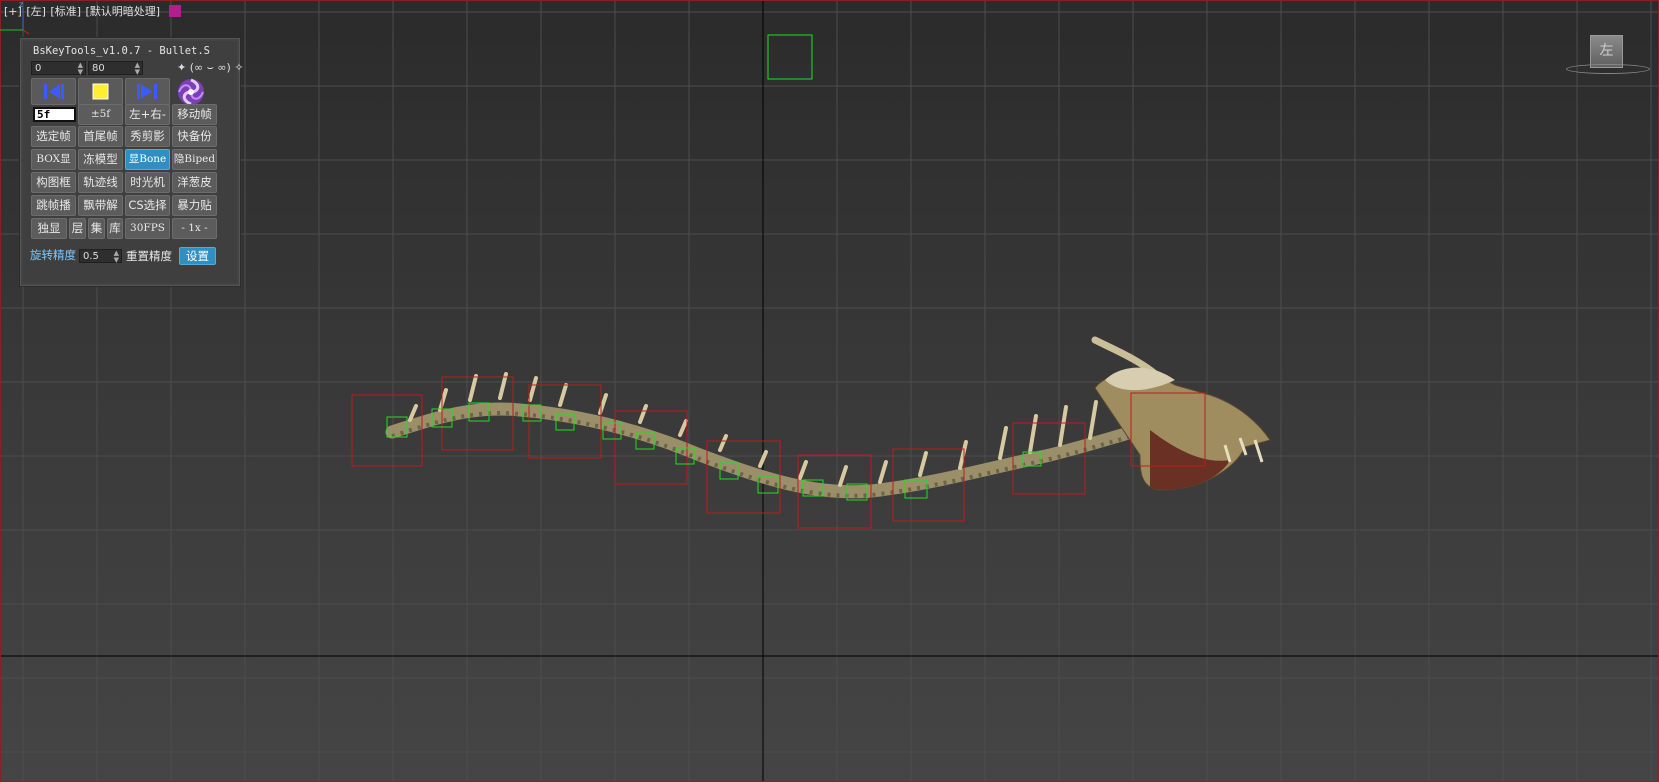 The height and width of the screenshot is (782, 1659). I want to click on stop-button, so click(100, 91).